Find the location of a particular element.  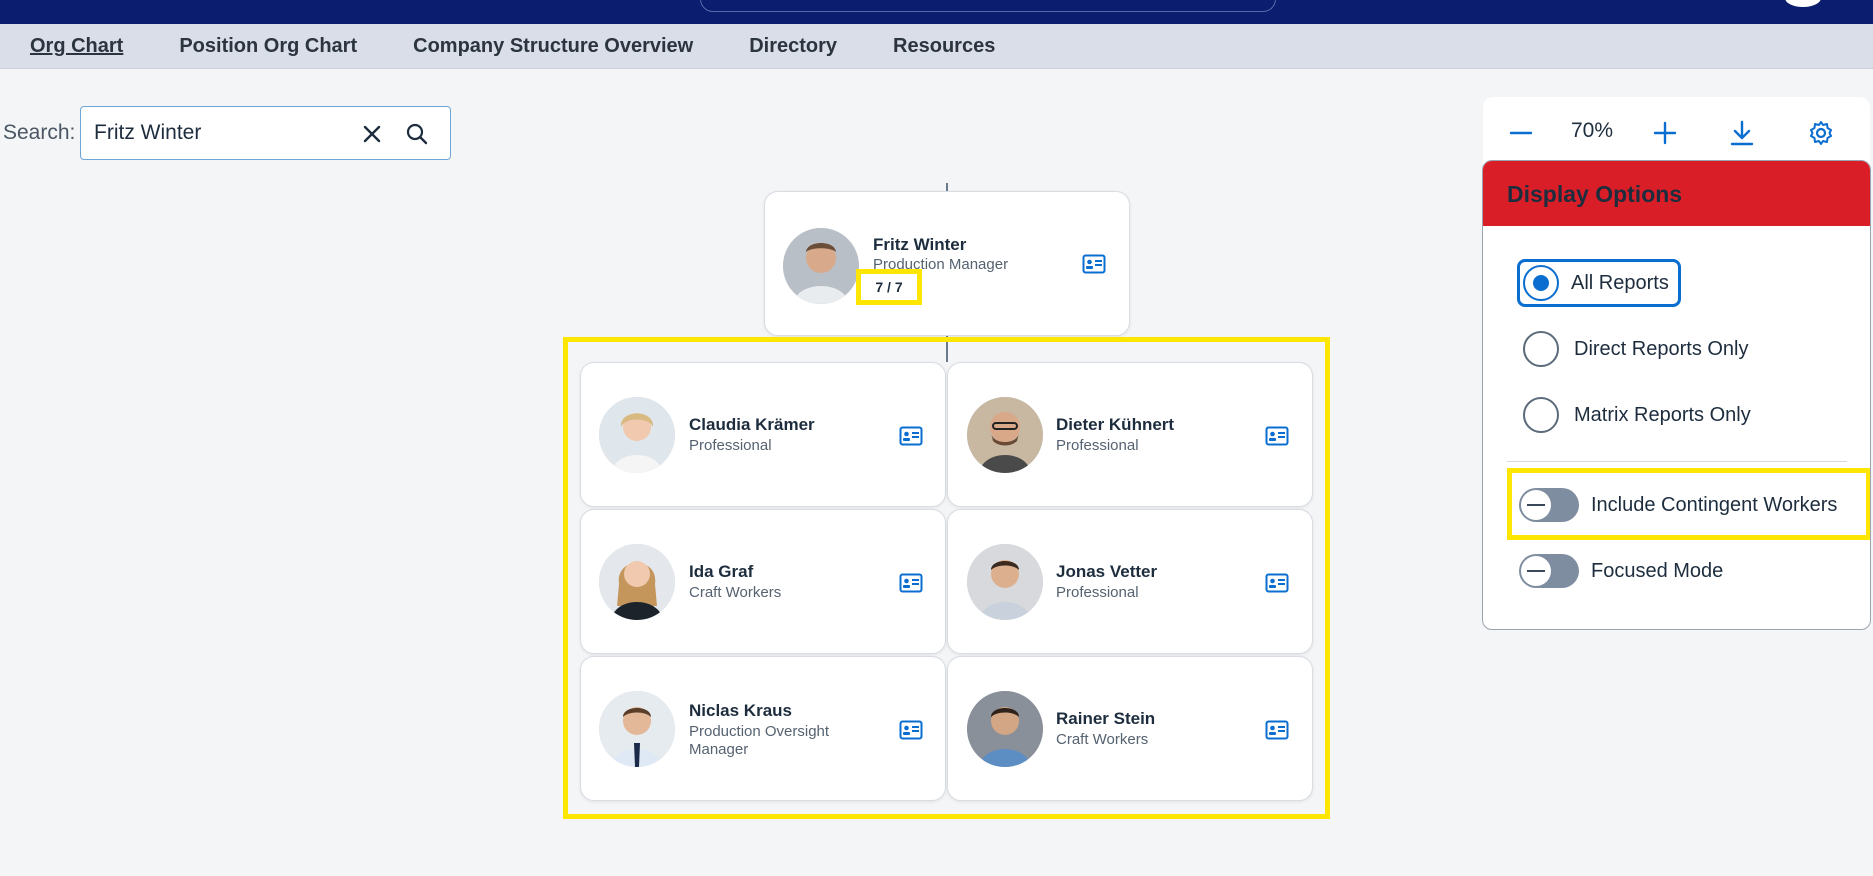

report-name: Rainer Stein is located at coordinates (1106, 718).